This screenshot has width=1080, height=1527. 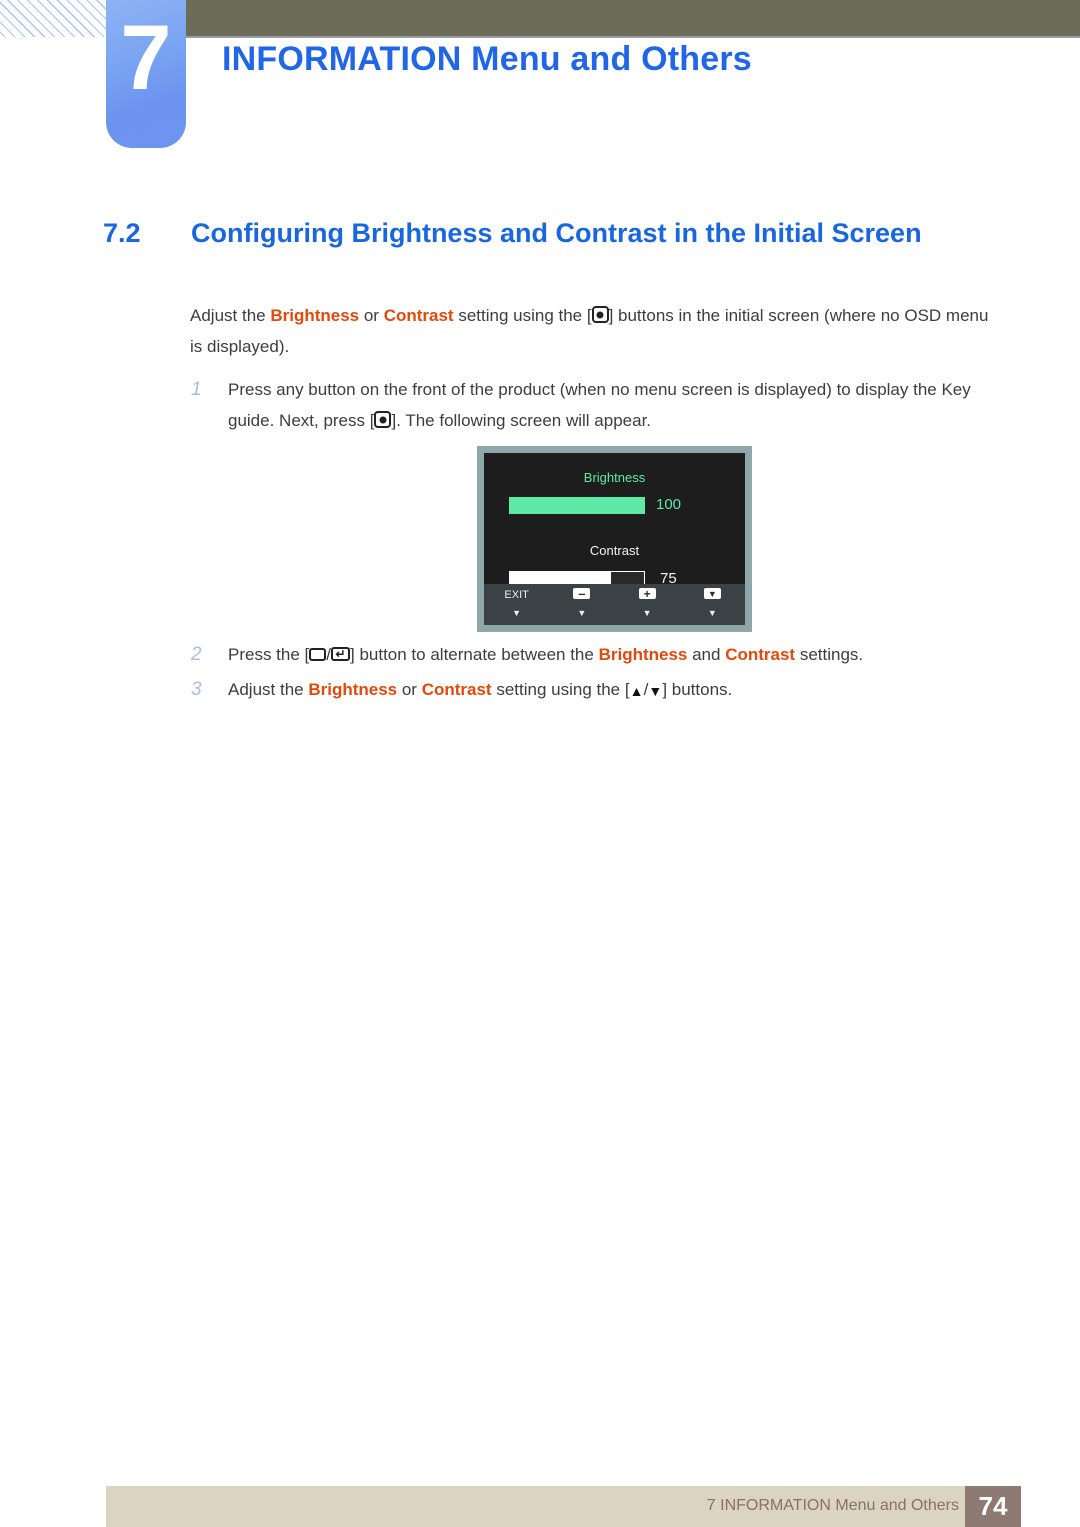 I want to click on menu-button-icon, so click(x=318, y=654).